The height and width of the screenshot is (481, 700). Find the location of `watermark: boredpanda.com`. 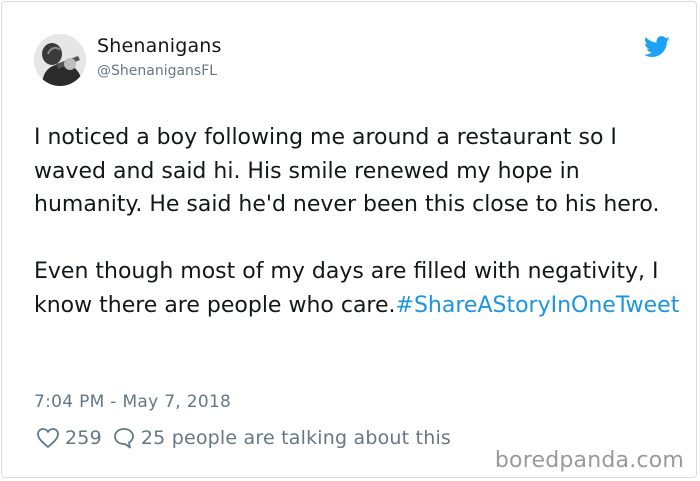

watermark: boredpanda.com is located at coordinates (589, 460).